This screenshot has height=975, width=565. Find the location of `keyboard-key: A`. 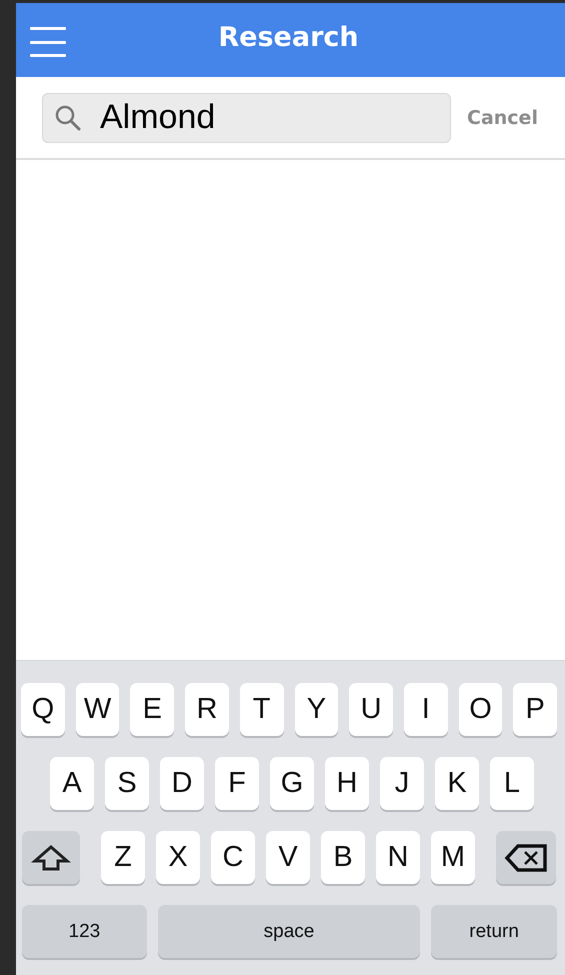

keyboard-key: A is located at coordinates (72, 783).